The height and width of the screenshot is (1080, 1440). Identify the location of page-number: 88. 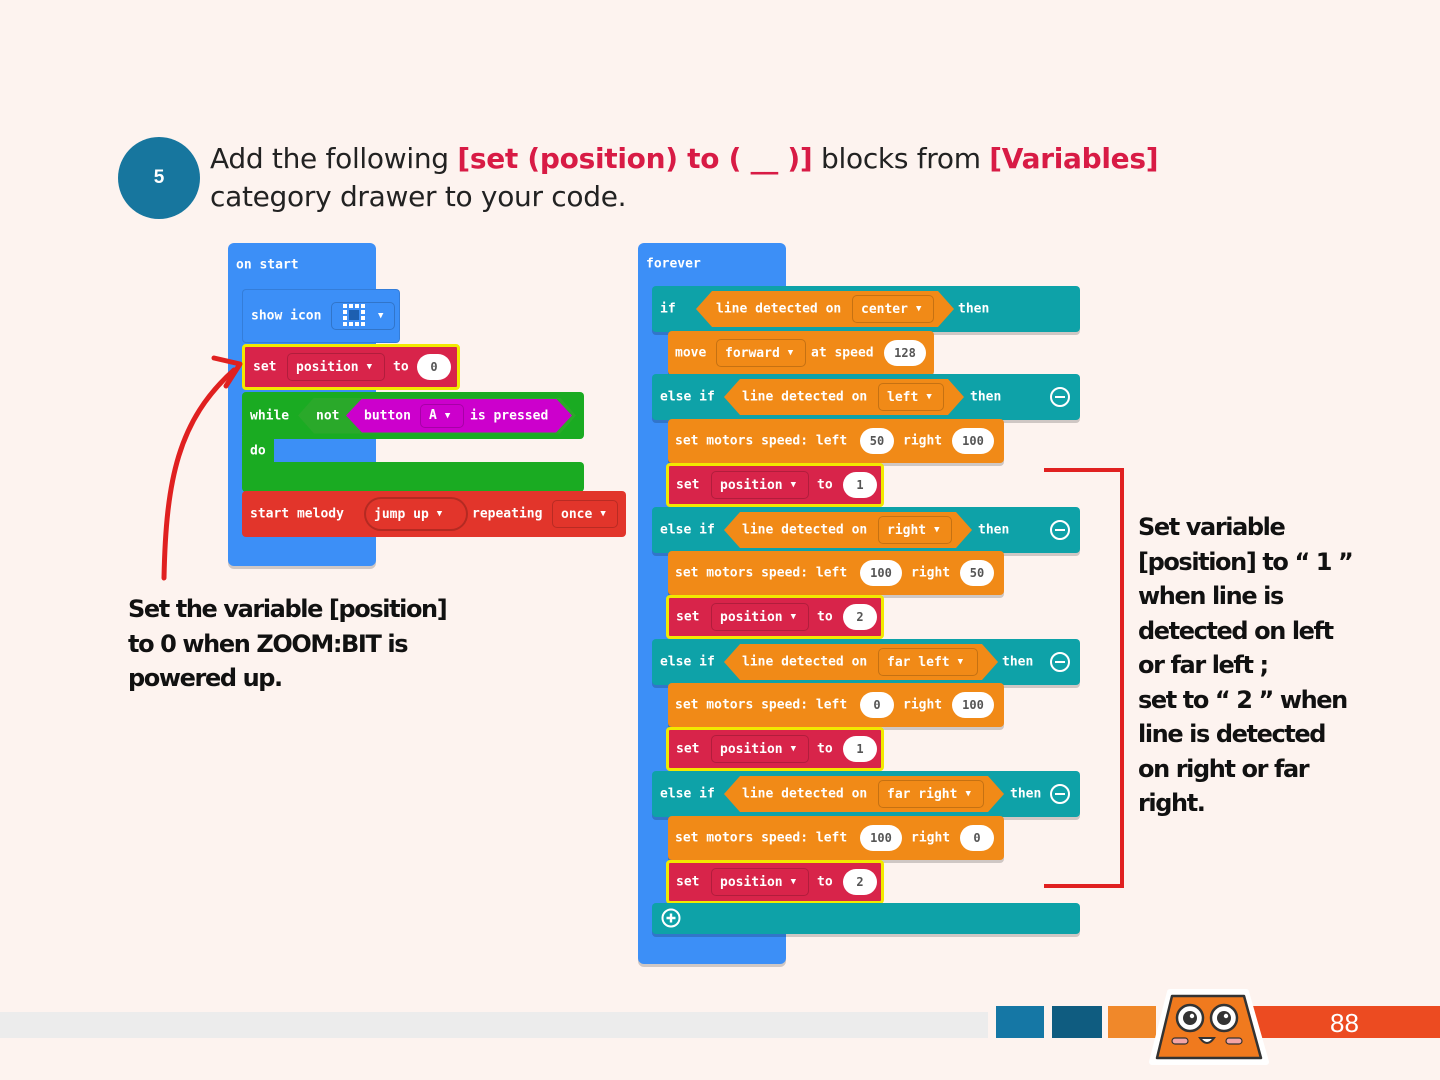
(1344, 1023).